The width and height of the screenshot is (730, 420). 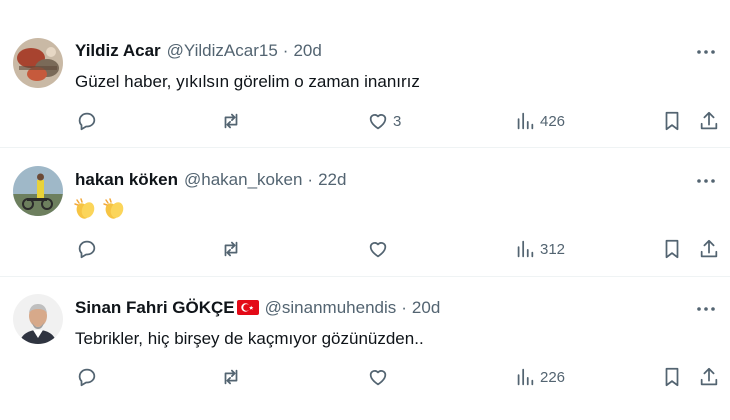 I want to click on views-button: 226, so click(x=539, y=377).